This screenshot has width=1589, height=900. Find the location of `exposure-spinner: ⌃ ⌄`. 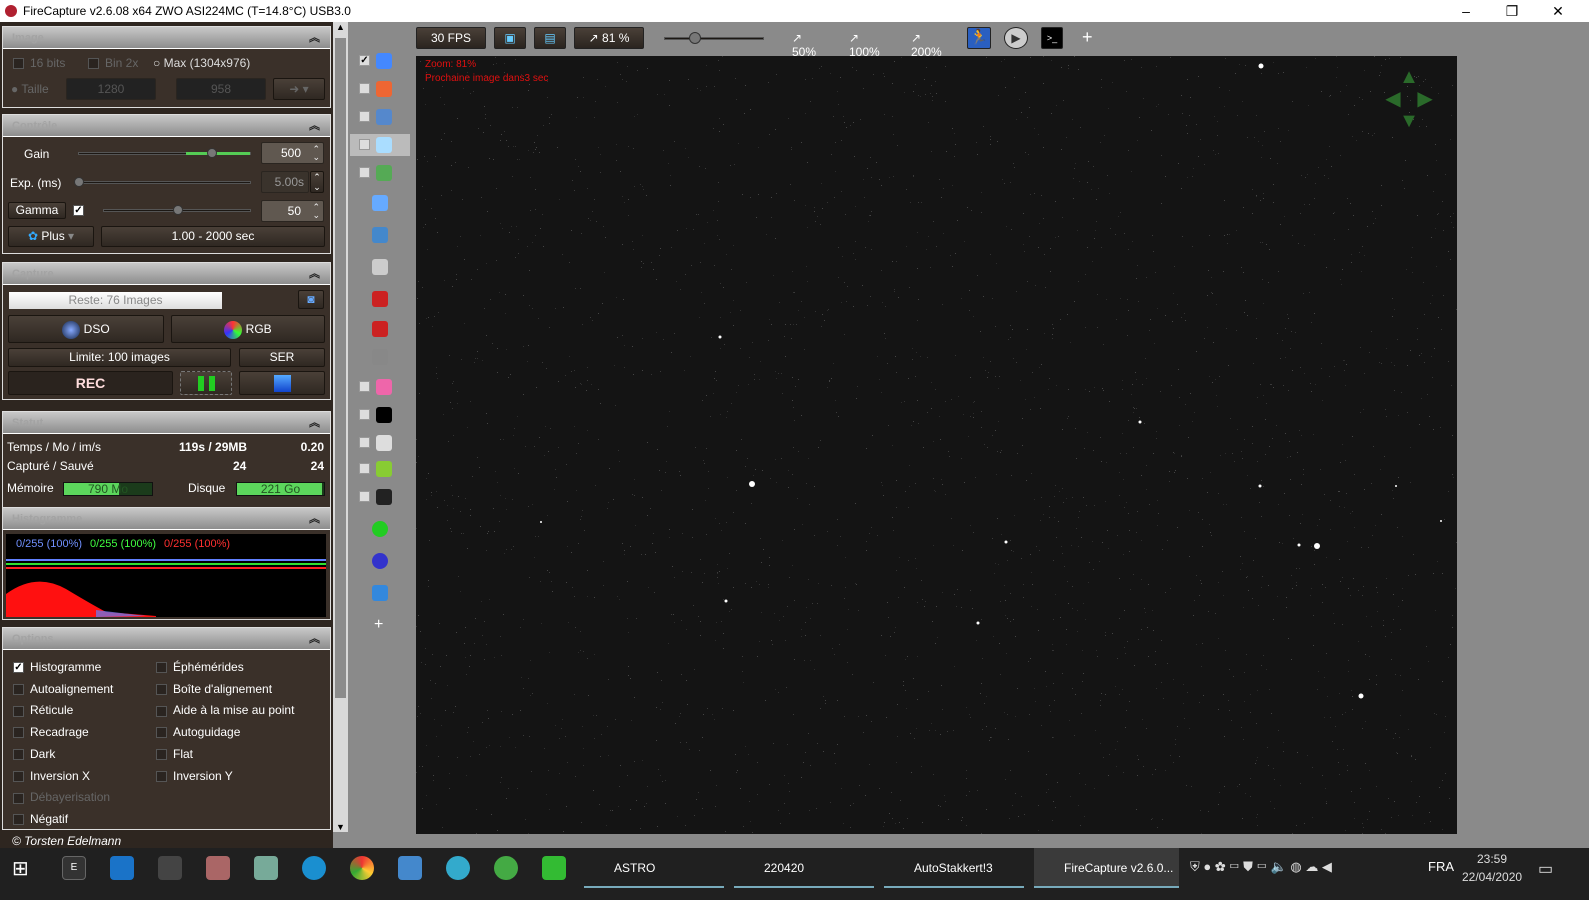

exposure-spinner: ⌃ ⌄ is located at coordinates (317, 182).